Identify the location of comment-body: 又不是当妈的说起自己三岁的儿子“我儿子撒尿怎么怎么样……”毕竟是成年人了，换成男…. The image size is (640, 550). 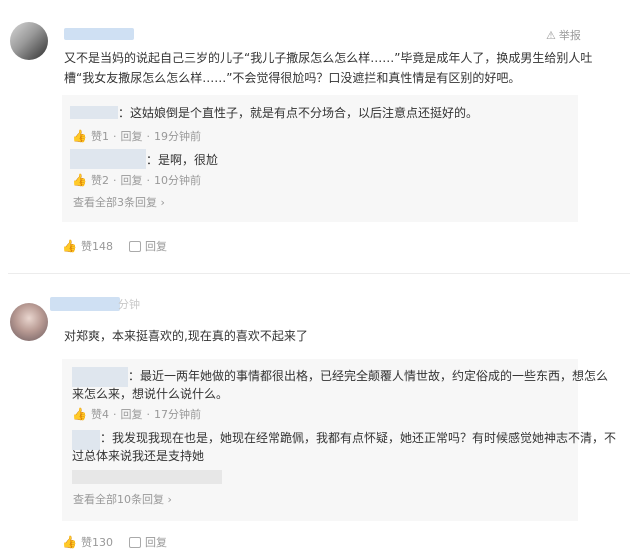
(328, 68).